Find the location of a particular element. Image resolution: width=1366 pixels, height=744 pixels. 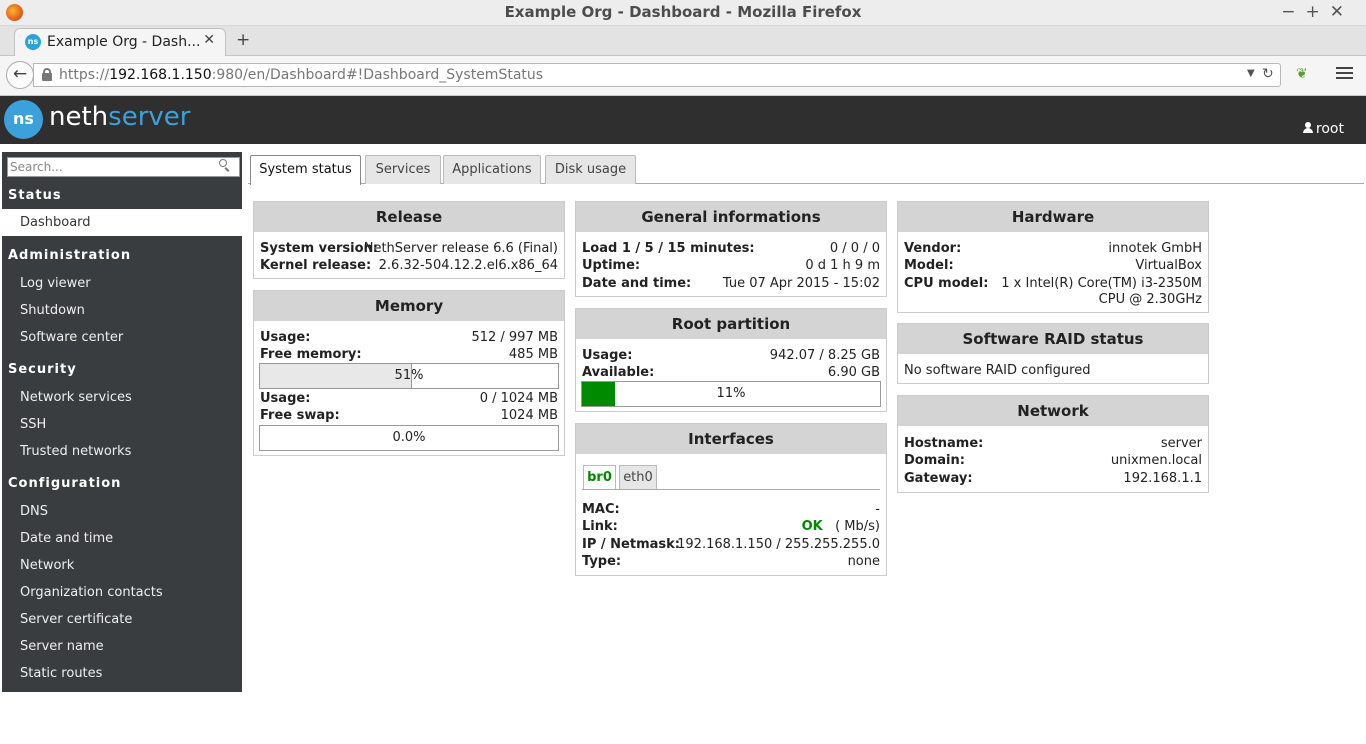

sidebar-item-network-services: Network services is located at coordinates (76, 397).